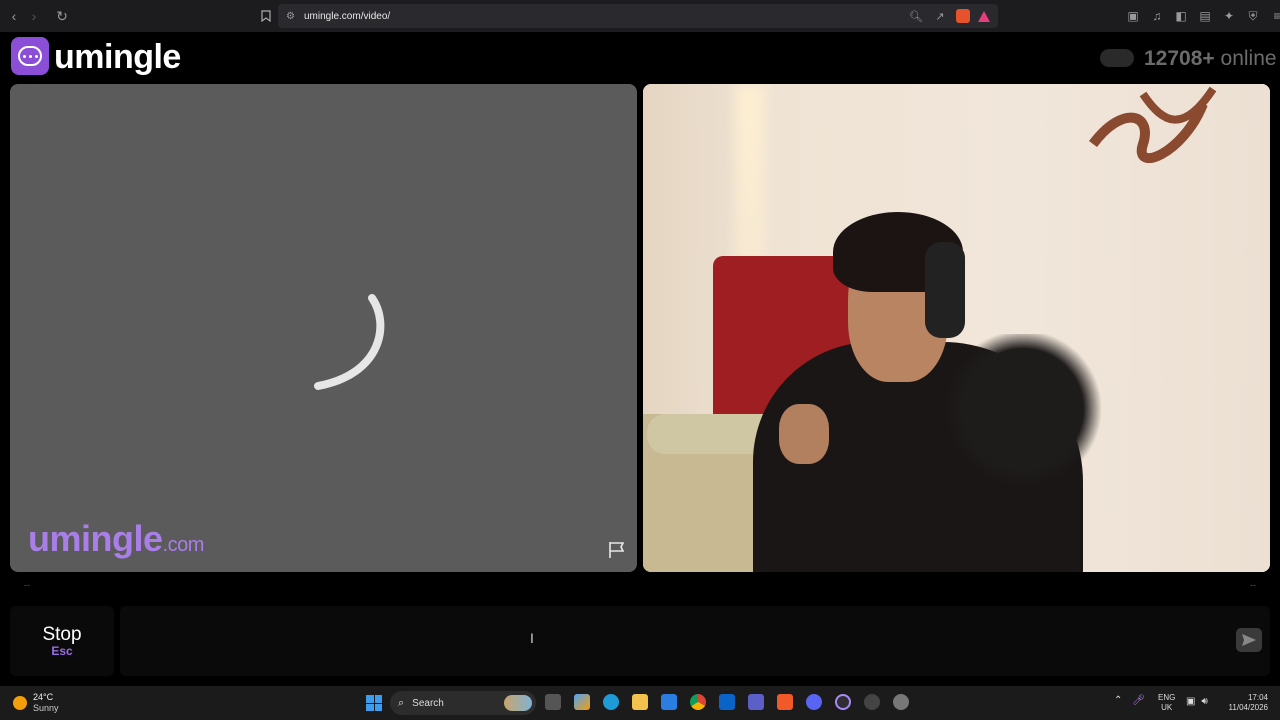  Describe the element at coordinates (872, 702) in the screenshot. I see `app-icon` at that location.